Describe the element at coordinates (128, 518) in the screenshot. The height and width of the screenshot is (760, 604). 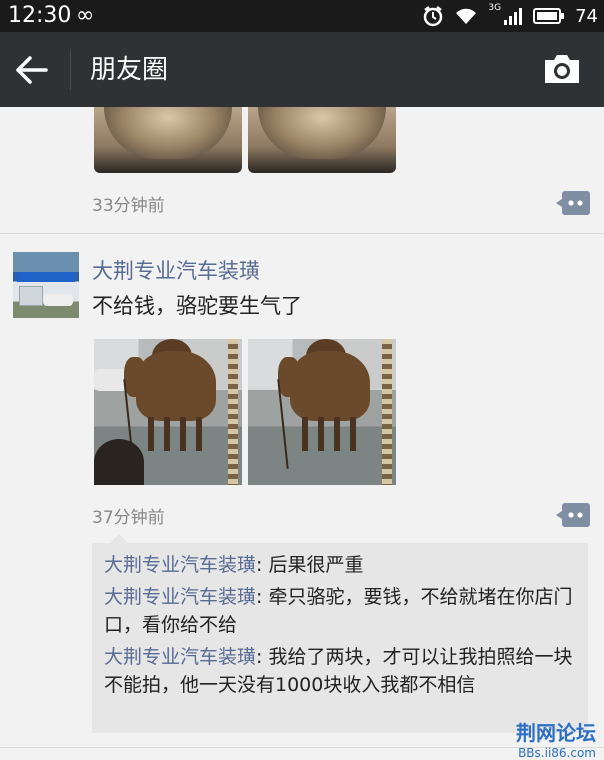
I see `post-time: 37分钟前` at that location.